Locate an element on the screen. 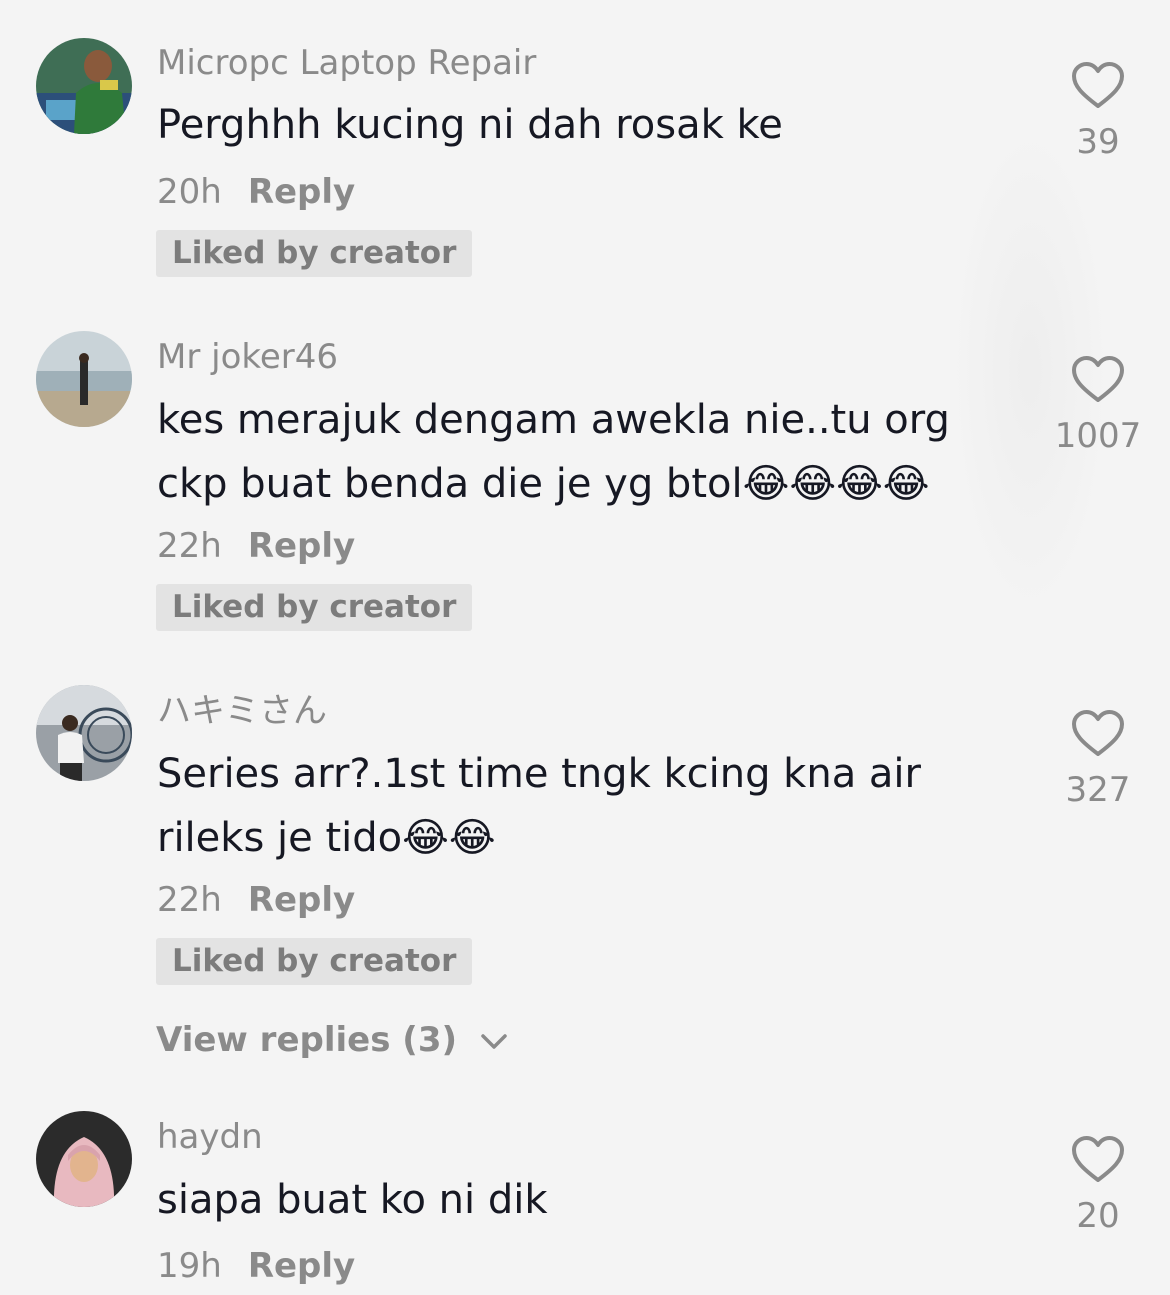 The height and width of the screenshot is (1295, 1170). comment-meta: 19h Reply is located at coordinates (256, 1266).